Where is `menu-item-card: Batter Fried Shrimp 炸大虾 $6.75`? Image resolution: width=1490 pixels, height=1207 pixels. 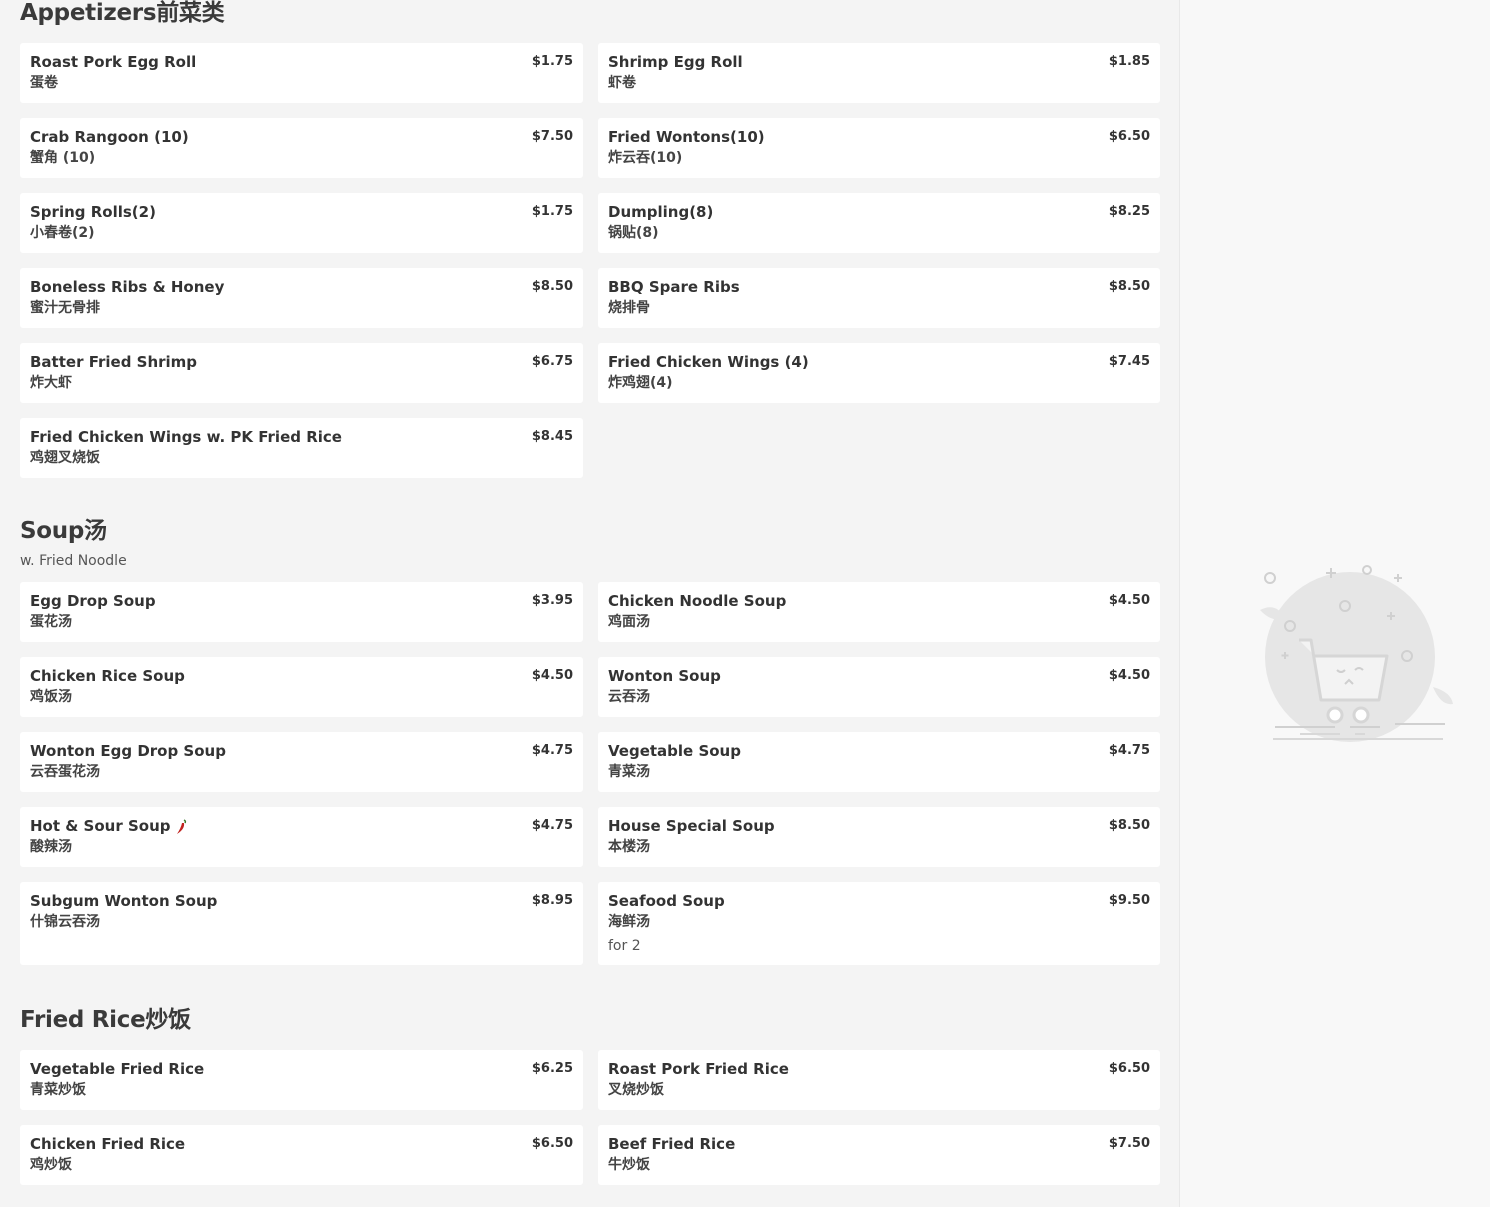 menu-item-card: Batter Fried Shrimp 炸大虾 $6.75 is located at coordinates (301, 373).